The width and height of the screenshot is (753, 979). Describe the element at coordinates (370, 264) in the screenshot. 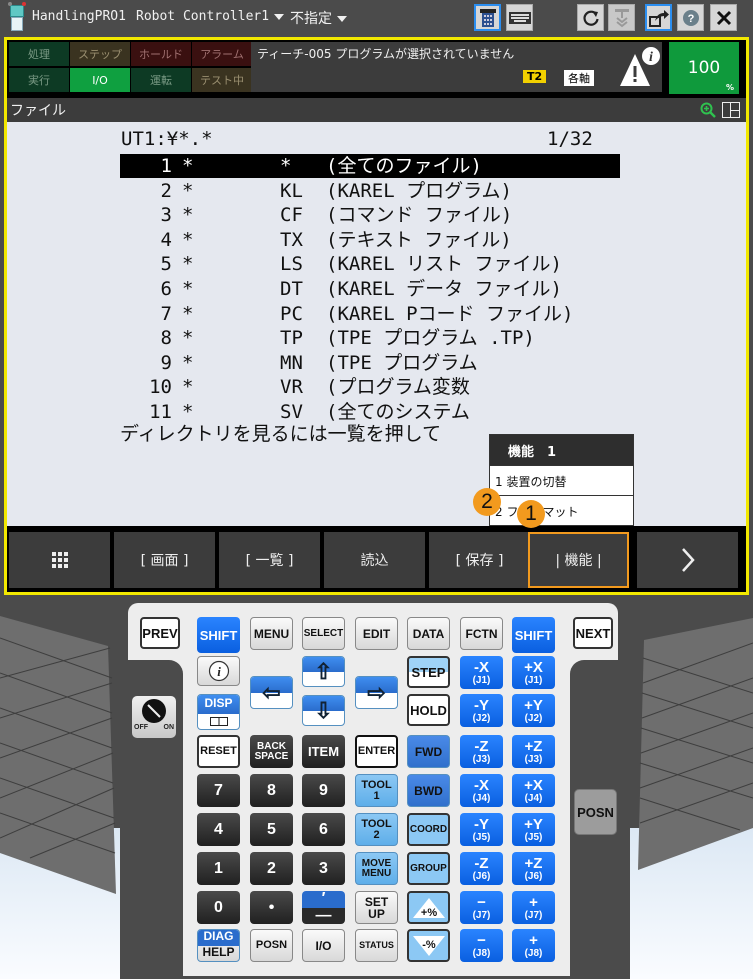

I see `file-type-row: 5 * LS (KAREL リスト ファイル)` at that location.